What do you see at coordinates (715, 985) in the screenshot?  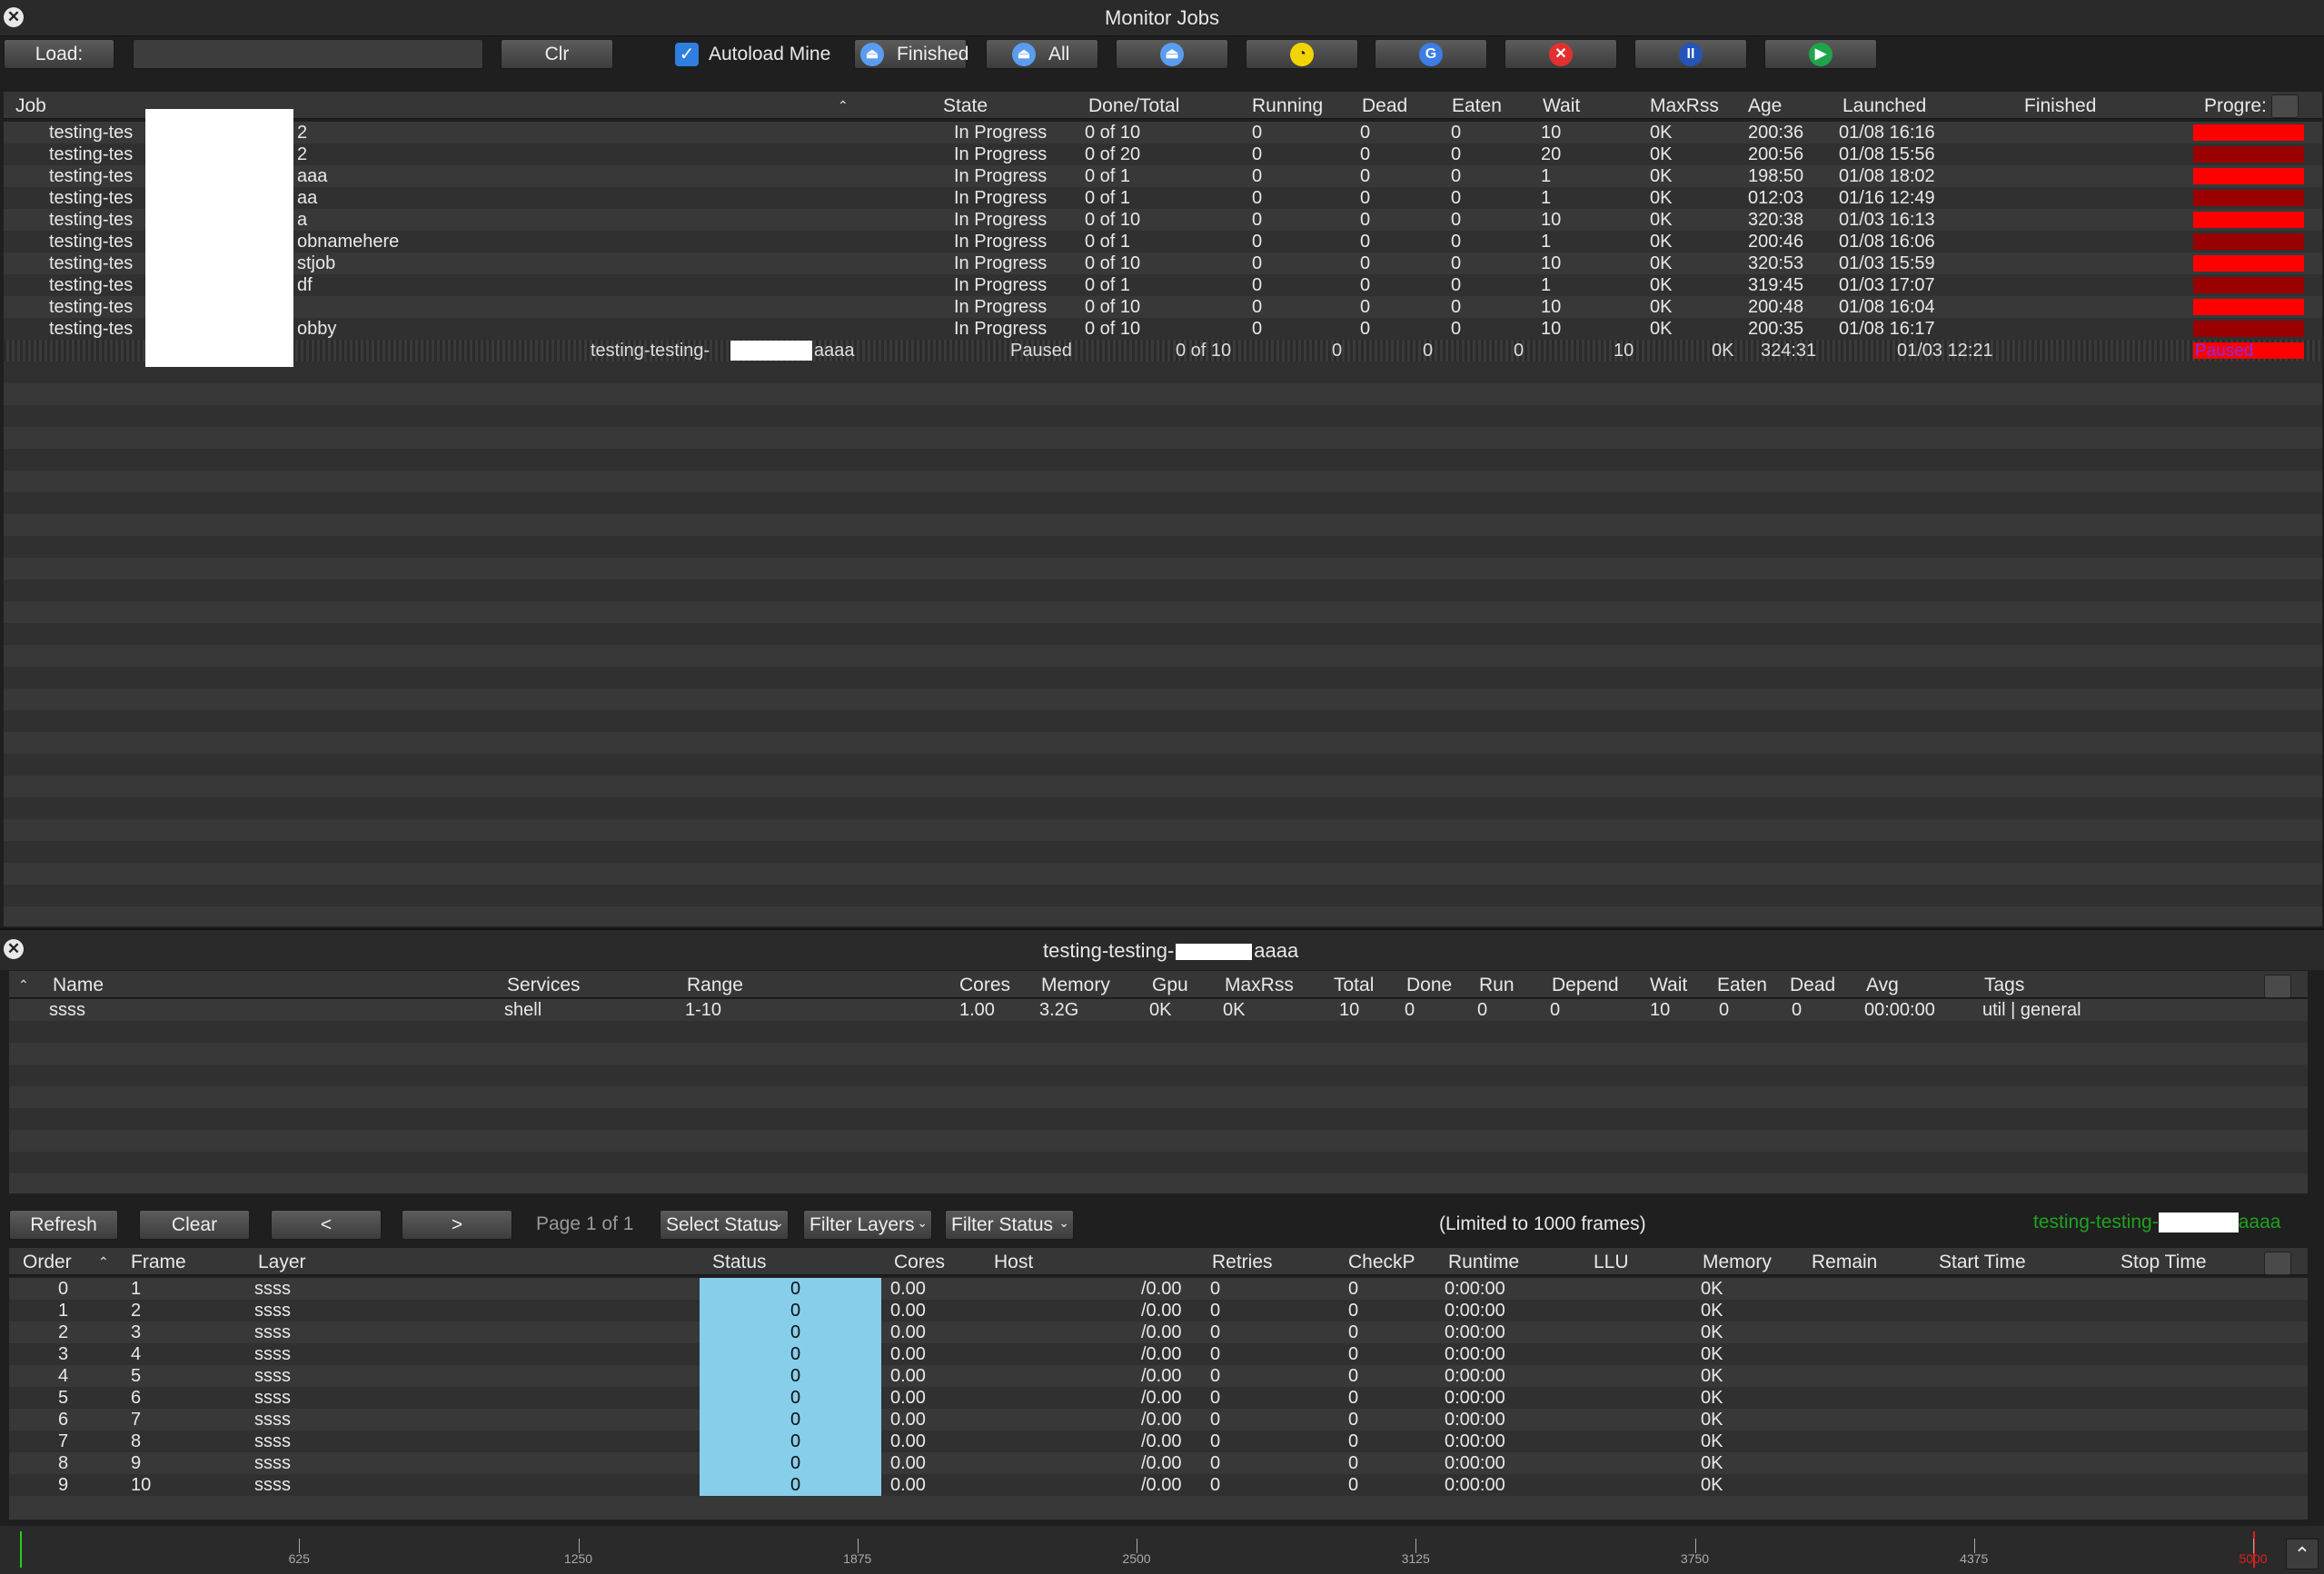 I see `col-range: Range` at bounding box center [715, 985].